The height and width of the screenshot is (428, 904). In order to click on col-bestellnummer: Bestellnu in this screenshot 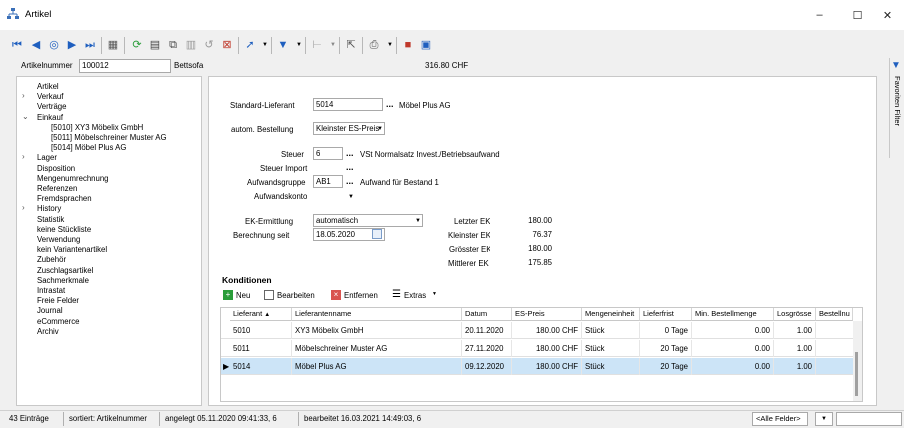, I will do `click(834, 314)`.